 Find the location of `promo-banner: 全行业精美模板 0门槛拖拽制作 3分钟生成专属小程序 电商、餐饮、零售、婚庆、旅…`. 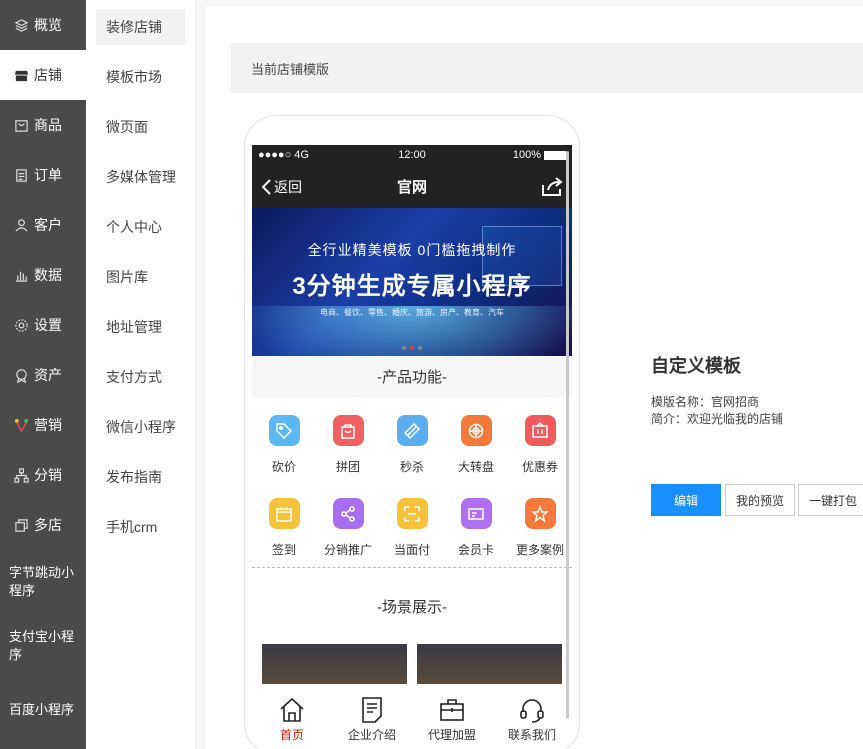

promo-banner: 全行业精美模板 0门槛拖拽制作 3分钟生成专属小程序 电商、餐饮、零售、婚庆、旅… is located at coordinates (412, 282).